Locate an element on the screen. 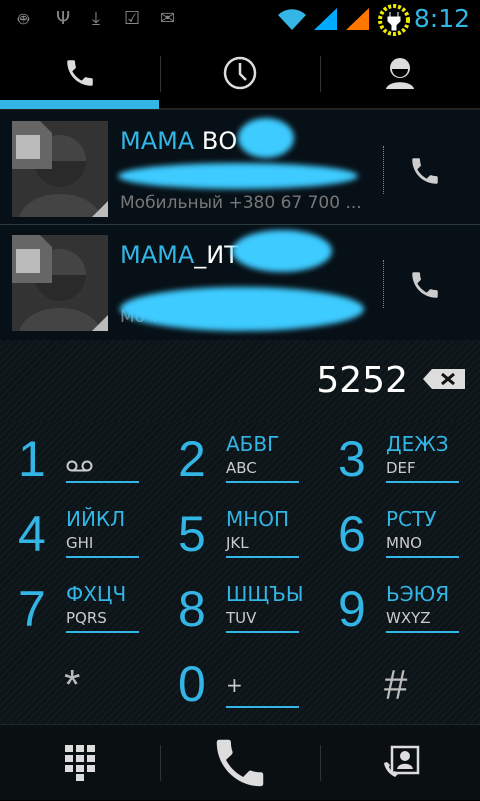  tab-call-log is located at coordinates (240, 73).